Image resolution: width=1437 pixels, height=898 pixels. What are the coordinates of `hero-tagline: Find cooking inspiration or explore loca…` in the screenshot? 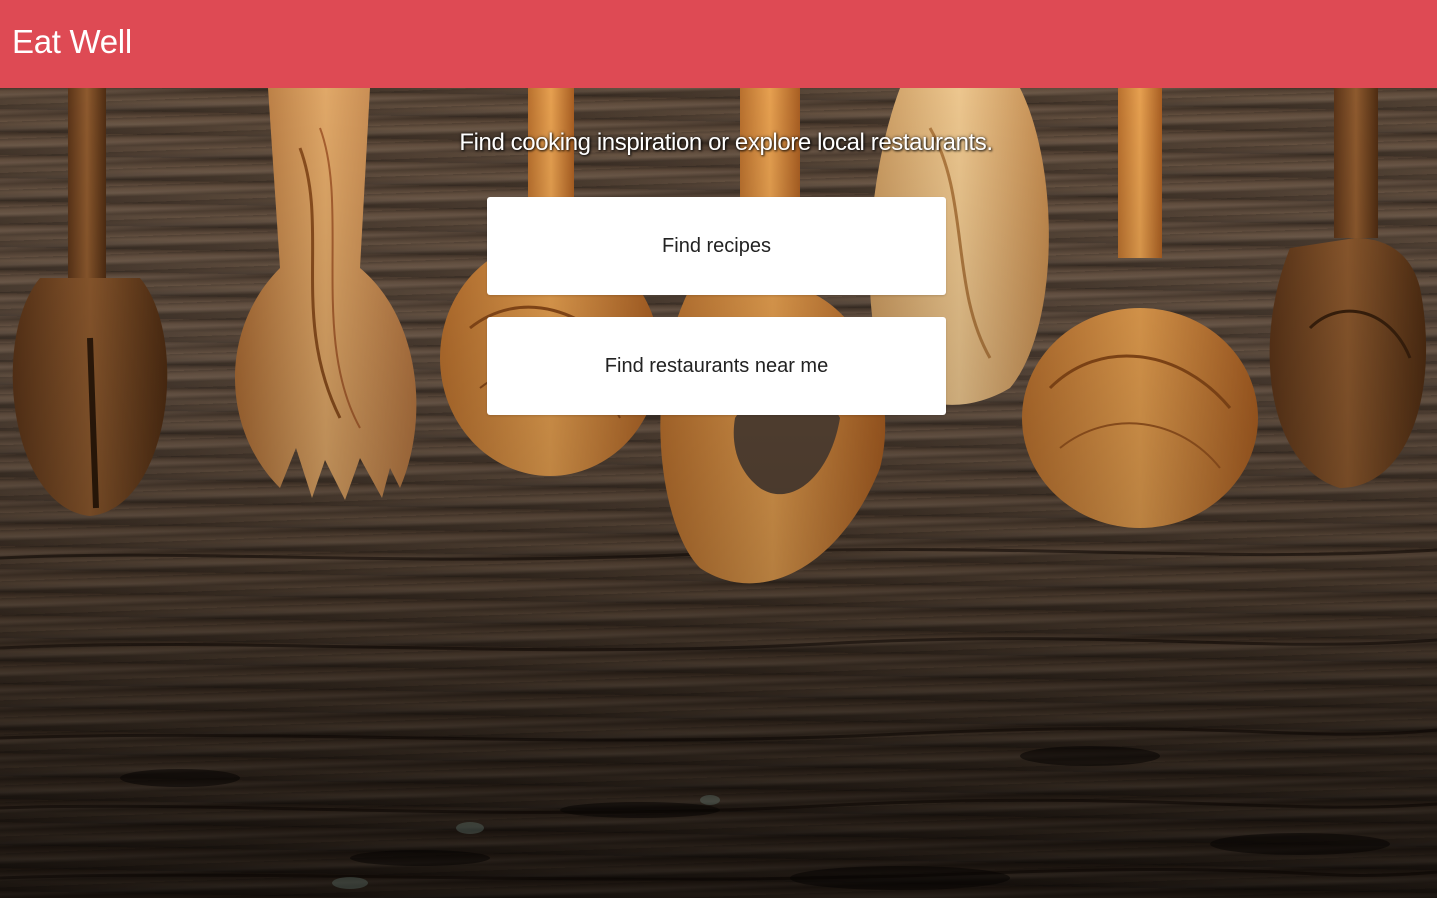 It's located at (726, 142).